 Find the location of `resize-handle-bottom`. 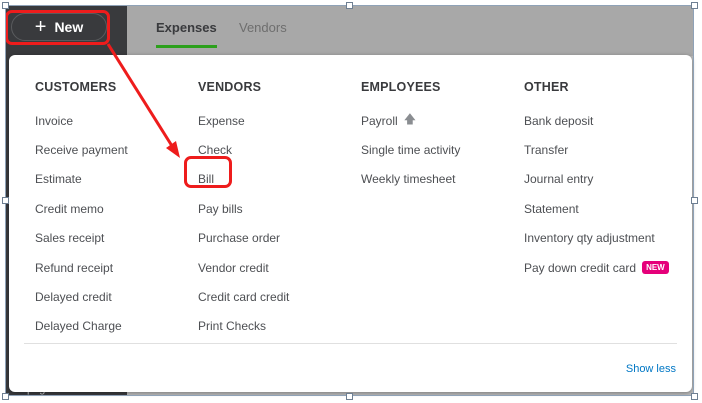

resize-handle-bottom is located at coordinates (349, 396).